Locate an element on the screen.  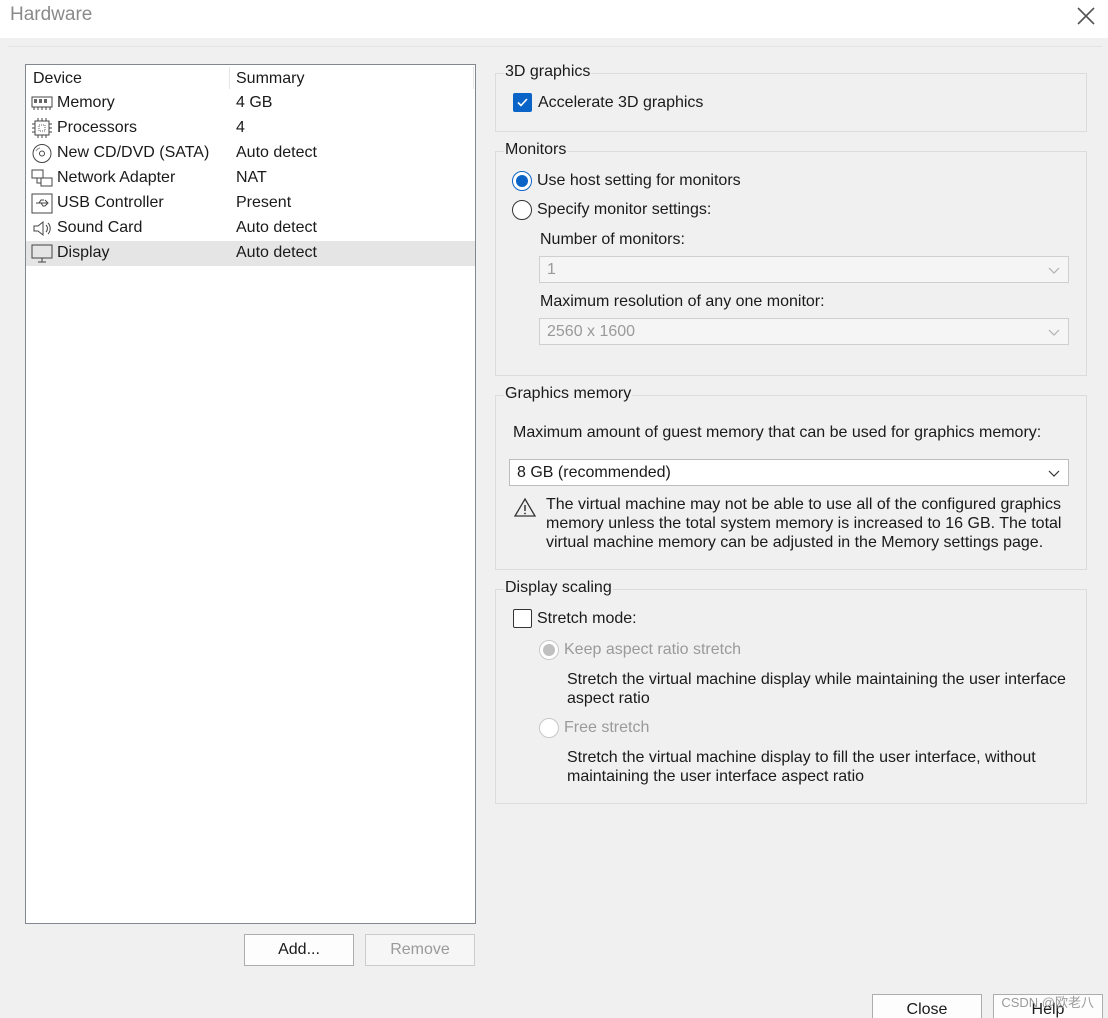
keep-aspect-ratio-label: Keep aspect ratio stretch is located at coordinates (652, 650).